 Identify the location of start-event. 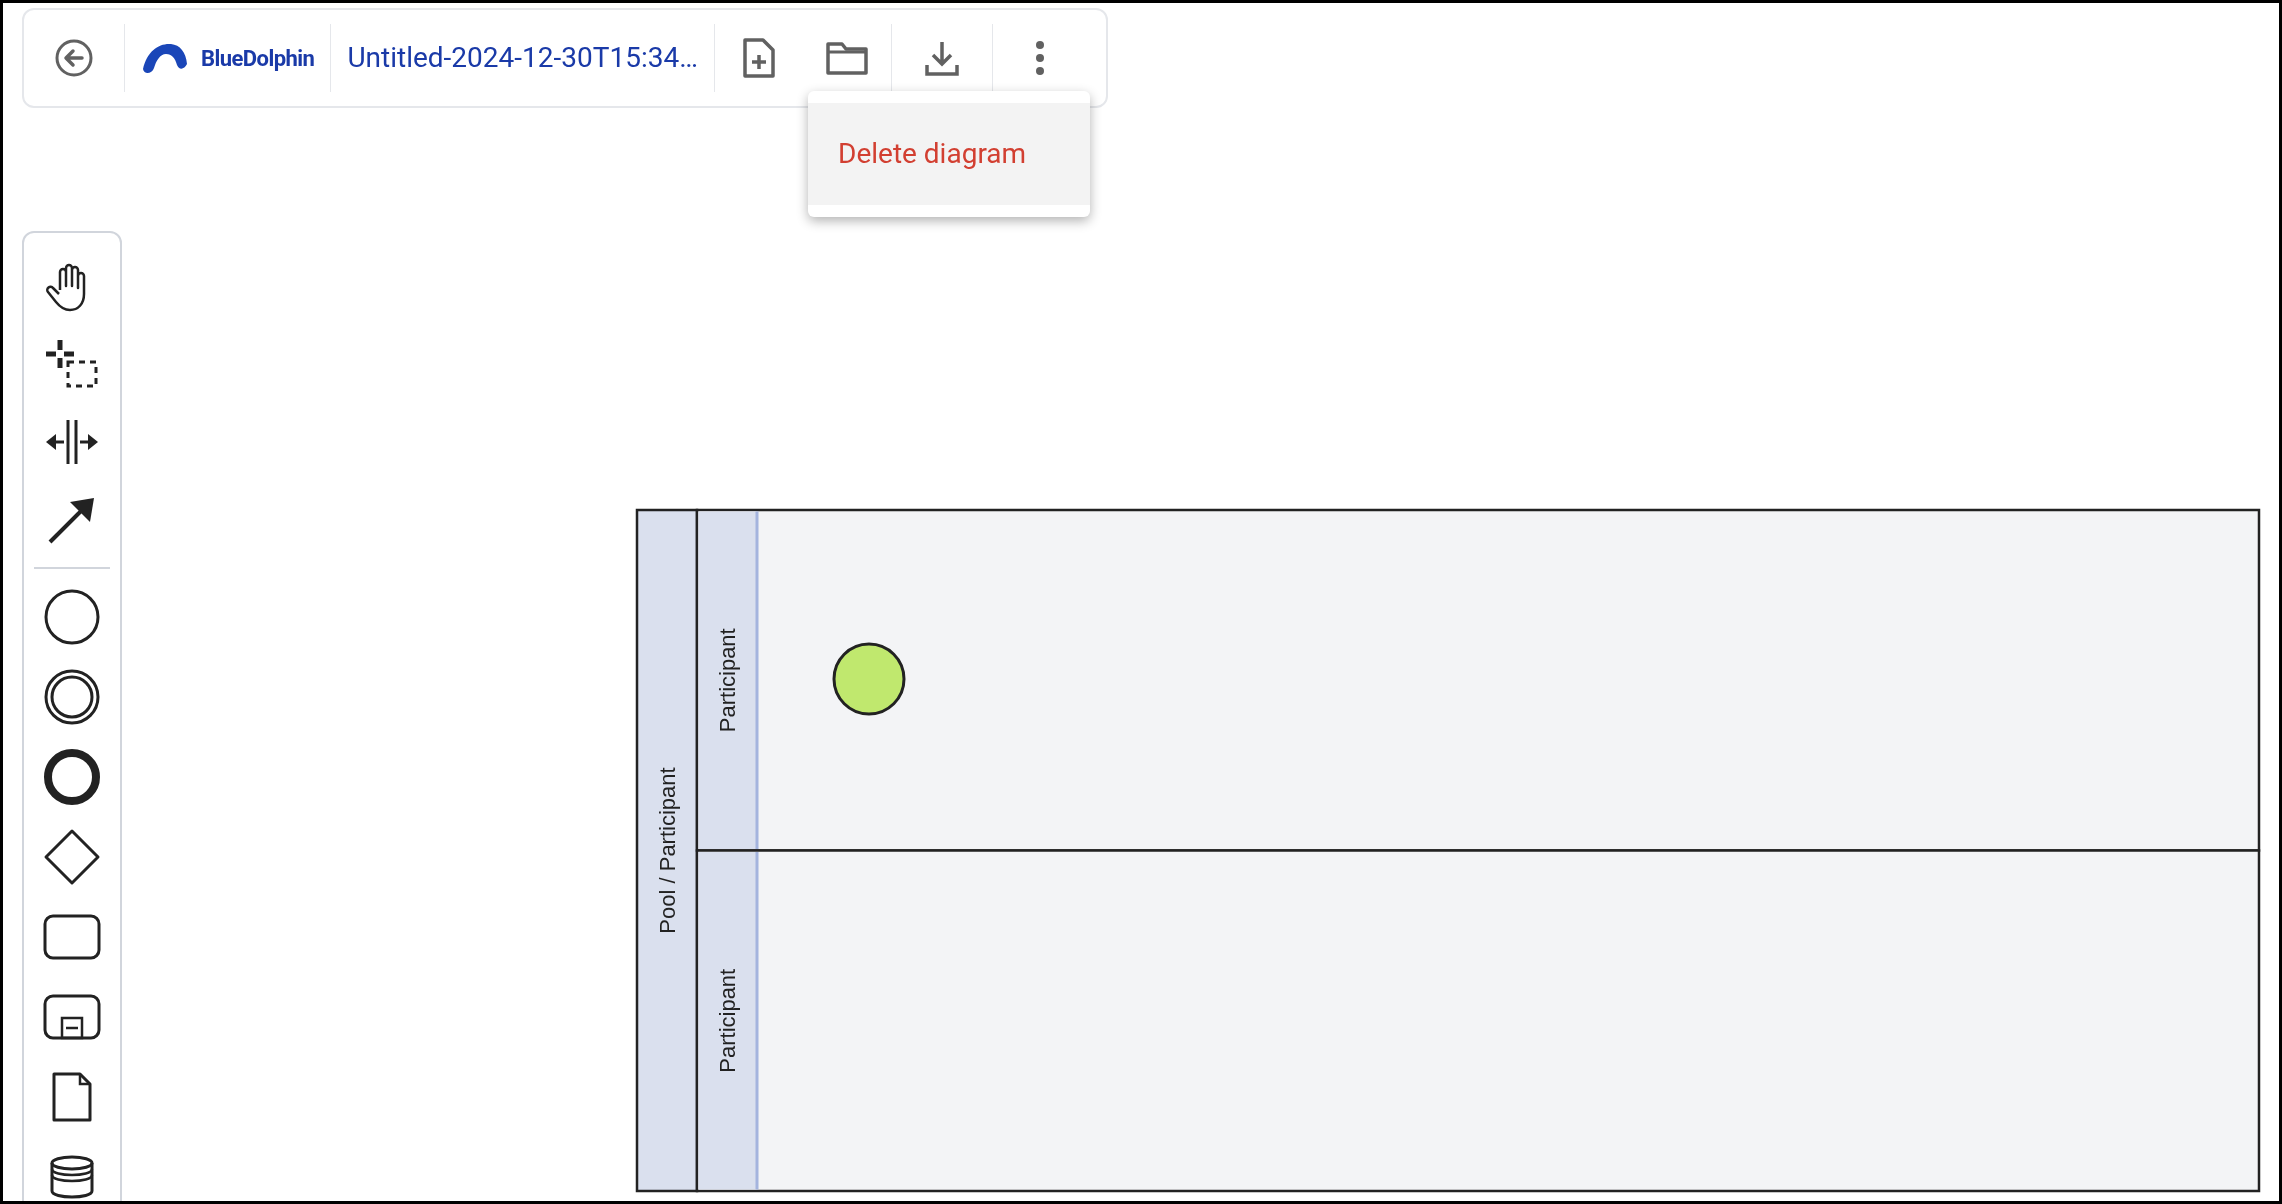
(869, 679).